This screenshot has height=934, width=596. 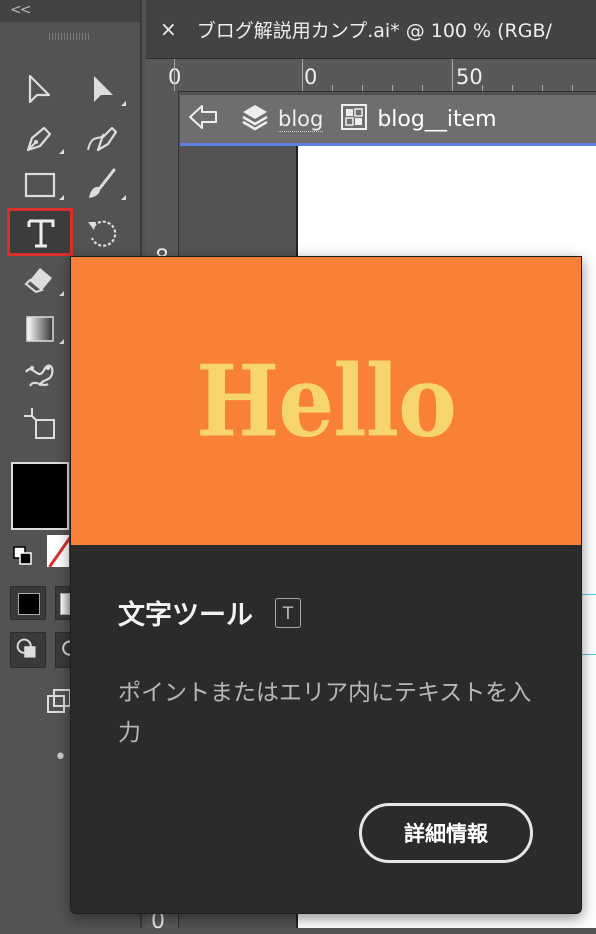 I want to click on document-tab: × ブログ解説用カンプ.ai* @ 100 % (RGB/, so click(x=371, y=29).